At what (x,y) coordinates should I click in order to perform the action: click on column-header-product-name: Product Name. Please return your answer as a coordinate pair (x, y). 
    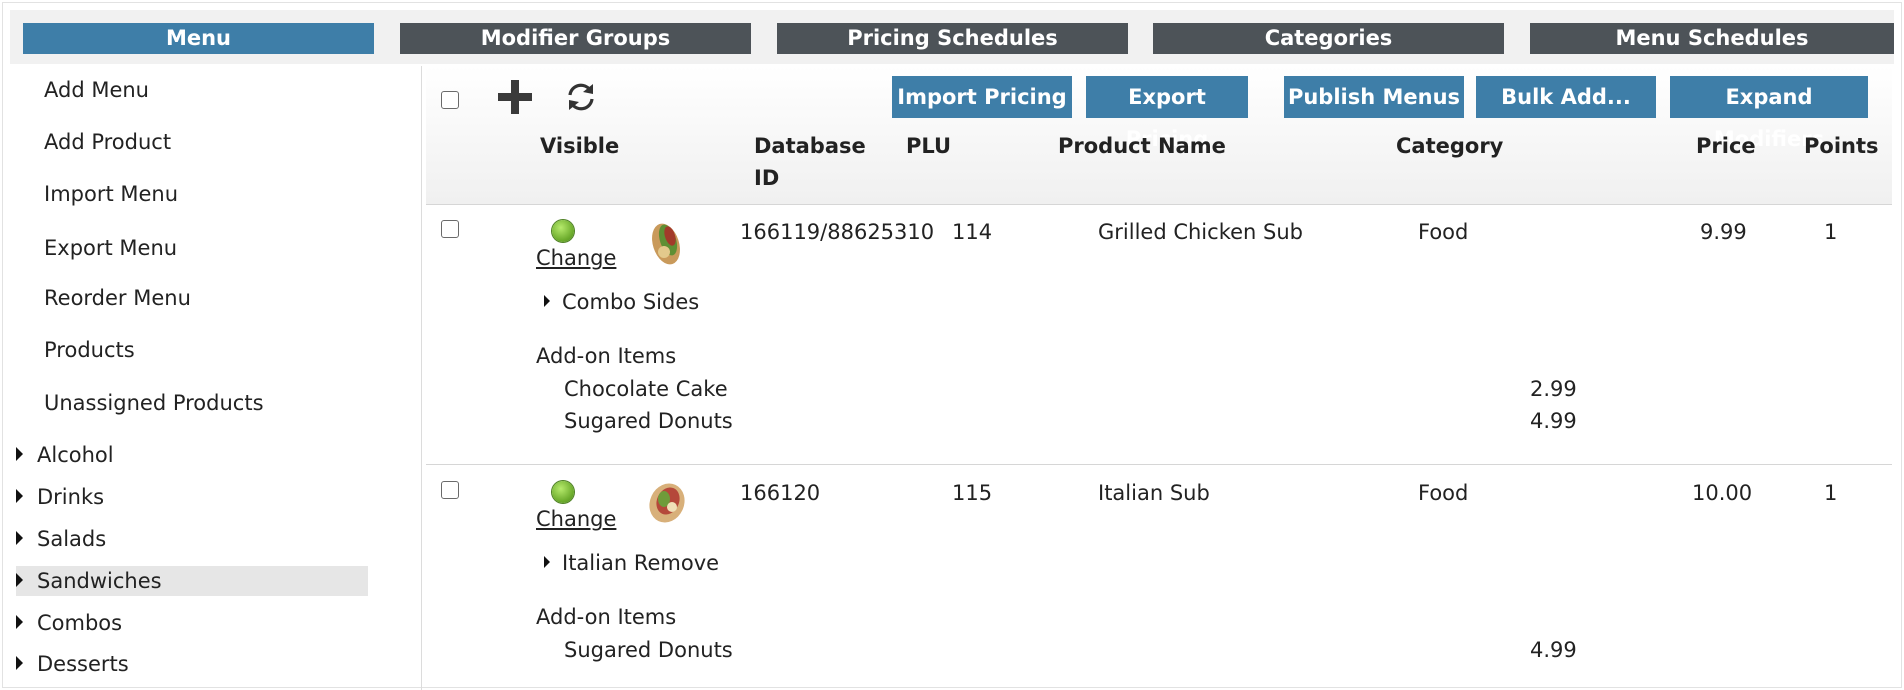
    Looking at the image, I should click on (1142, 146).